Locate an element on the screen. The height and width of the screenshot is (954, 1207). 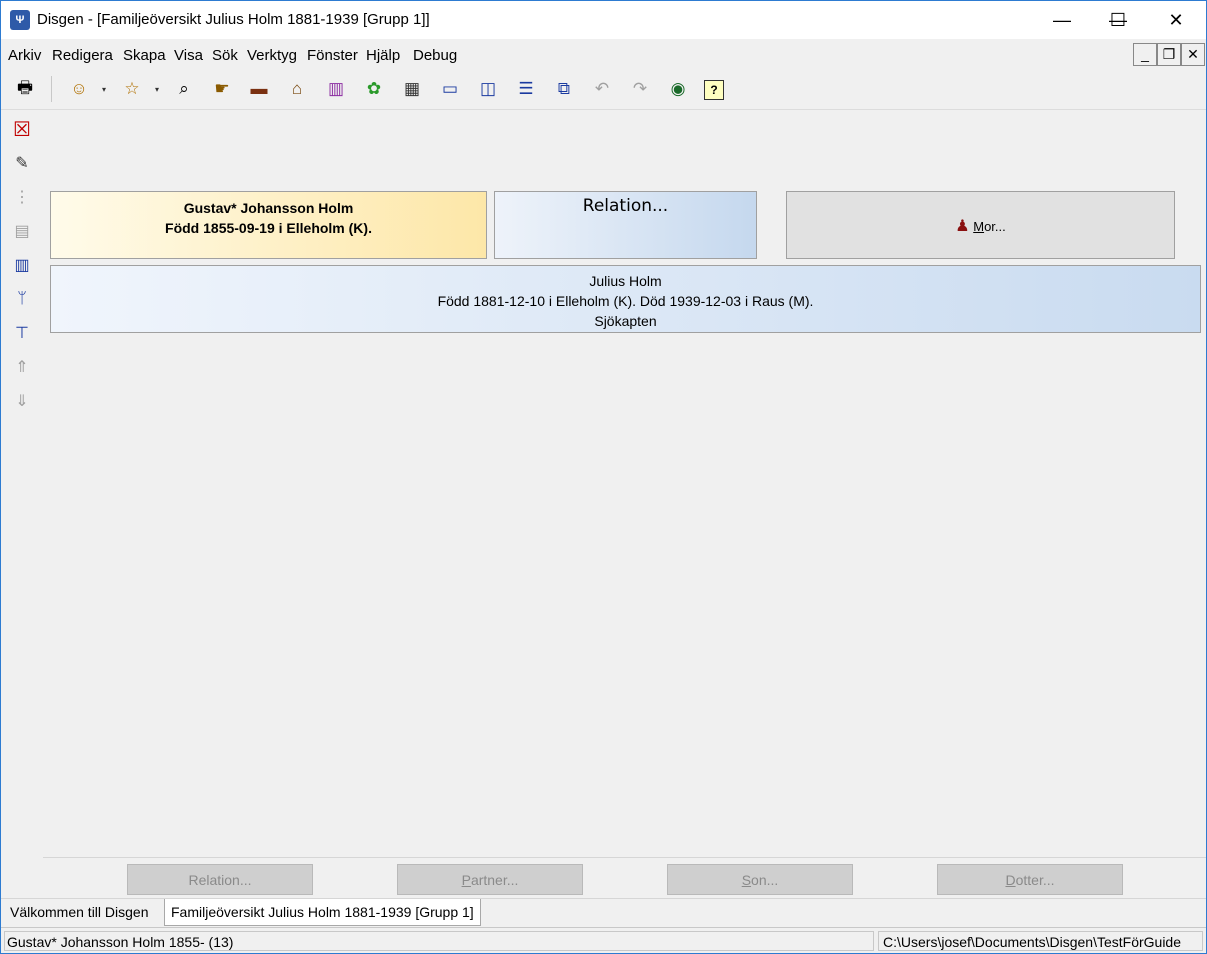
menu-skapa: Skapa is located at coordinates (144, 55).